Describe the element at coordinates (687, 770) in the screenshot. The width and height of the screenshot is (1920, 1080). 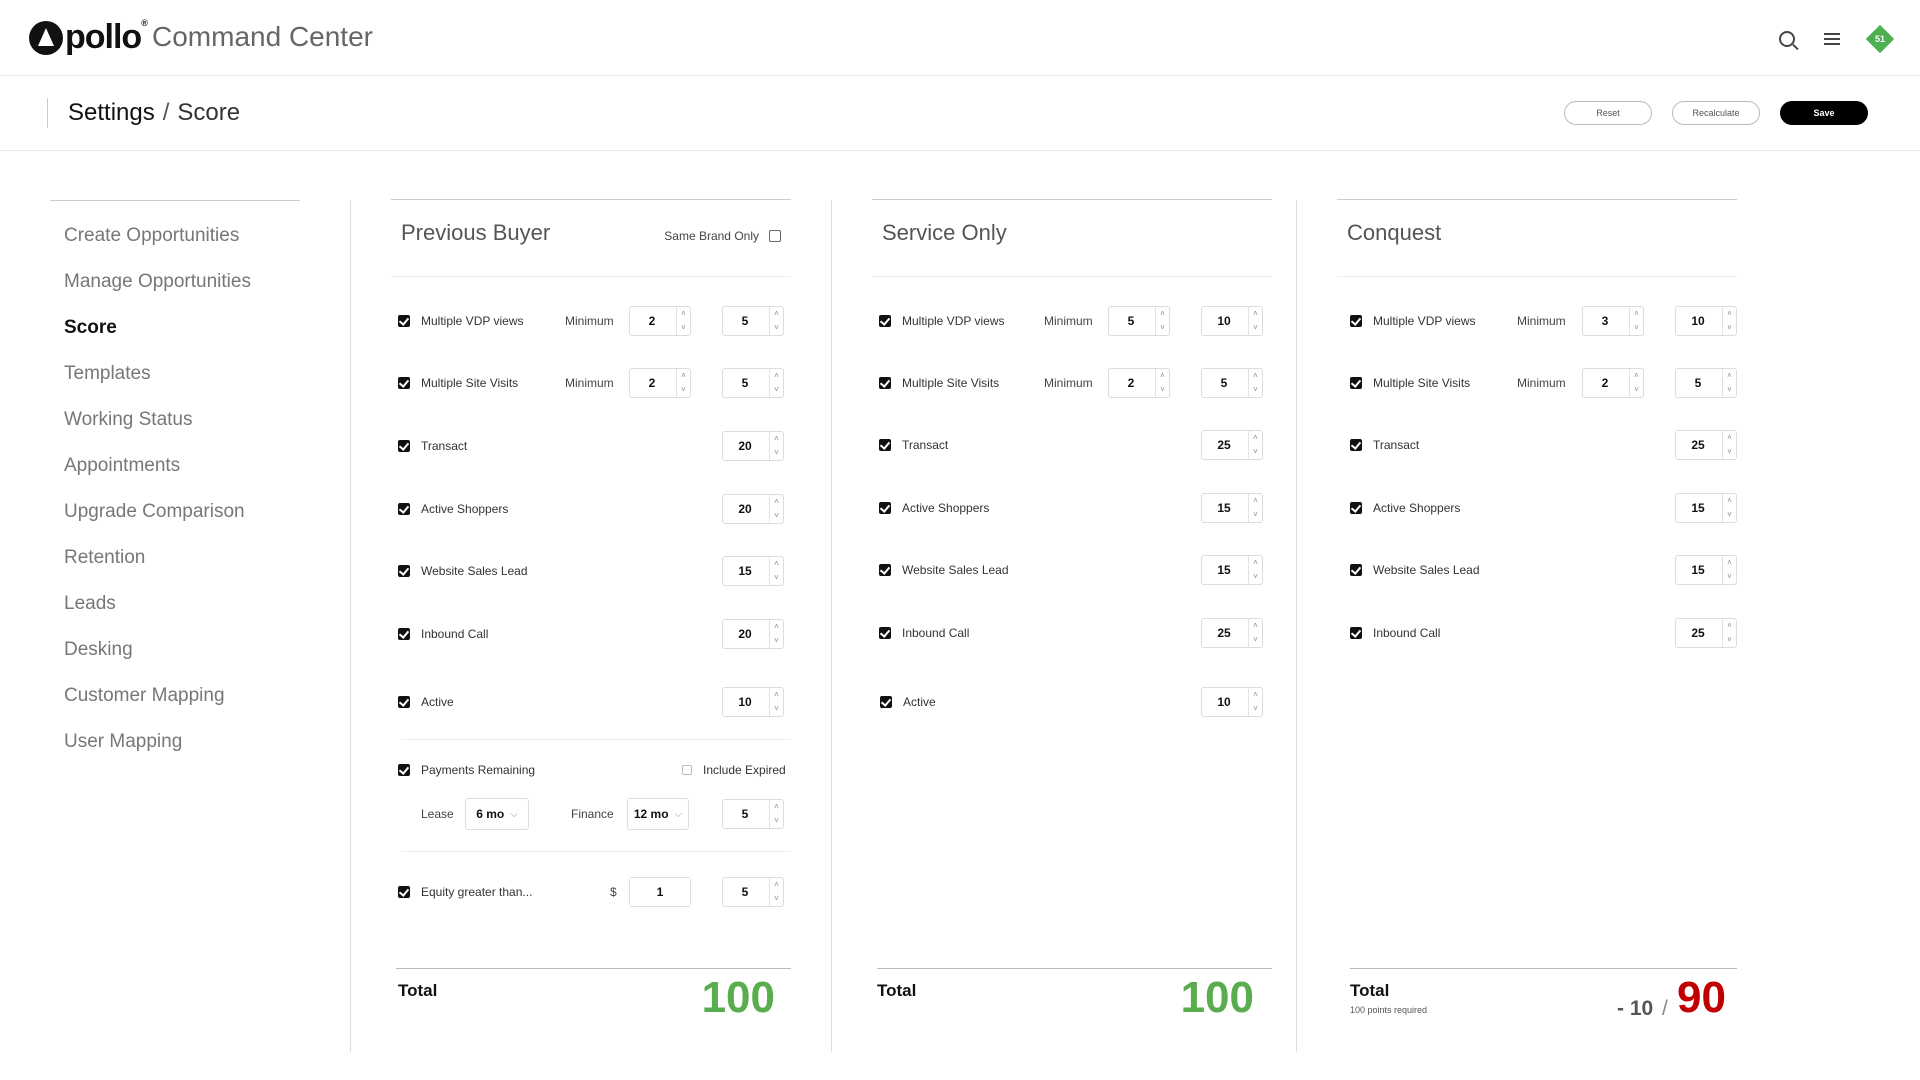
I see `include-expired-checkbox` at that location.